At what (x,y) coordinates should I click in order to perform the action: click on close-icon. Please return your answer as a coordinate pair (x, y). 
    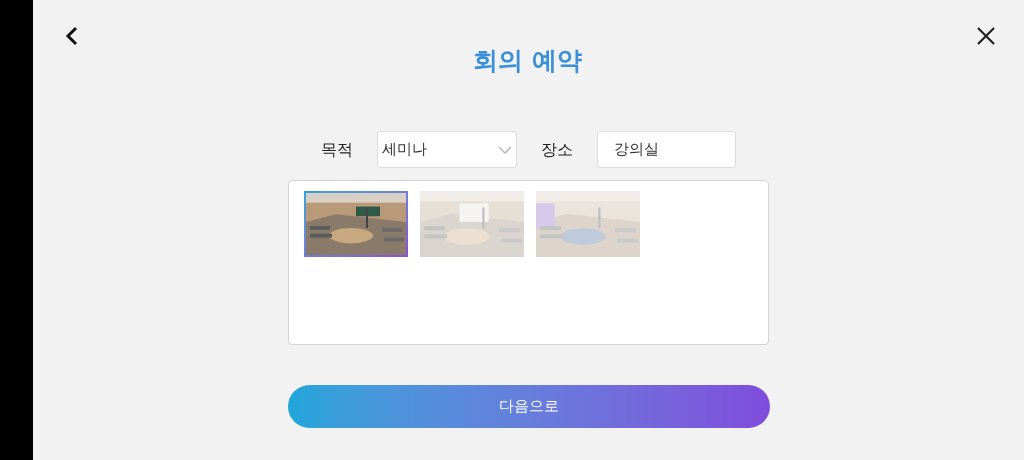
    Looking at the image, I should click on (986, 36).